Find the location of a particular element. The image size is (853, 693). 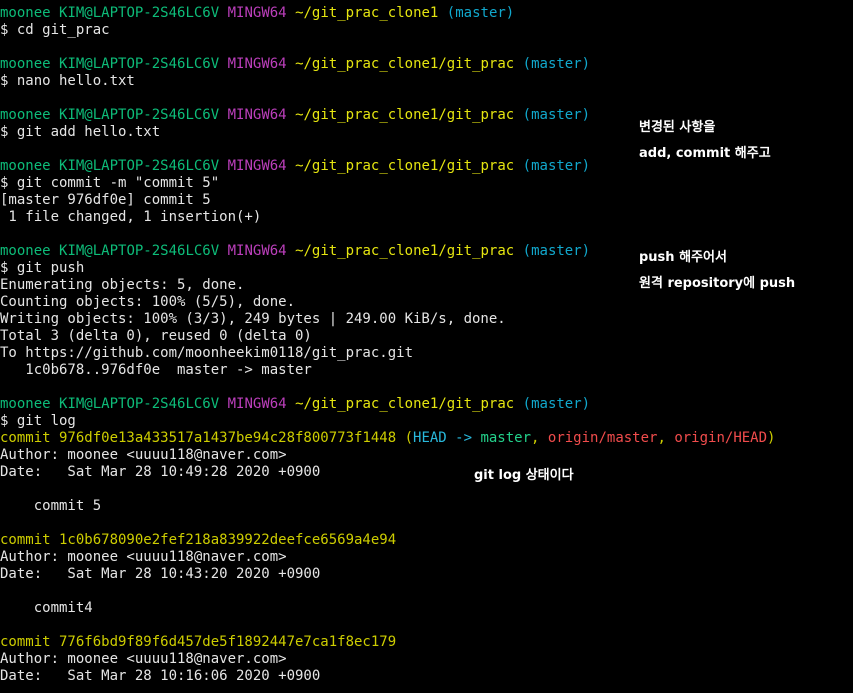

prompt-path: ~/git_prac_clone1 is located at coordinates (367, 13).